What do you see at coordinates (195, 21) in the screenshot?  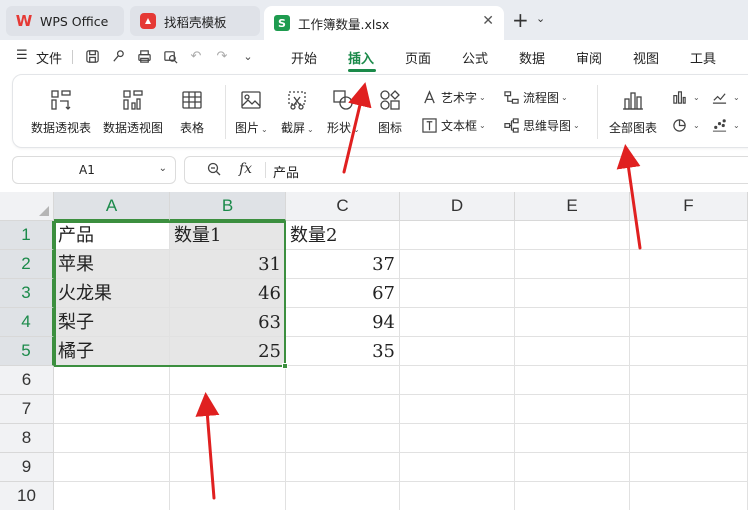 I see `tab-daoke-templates: 找稻壳模板` at bounding box center [195, 21].